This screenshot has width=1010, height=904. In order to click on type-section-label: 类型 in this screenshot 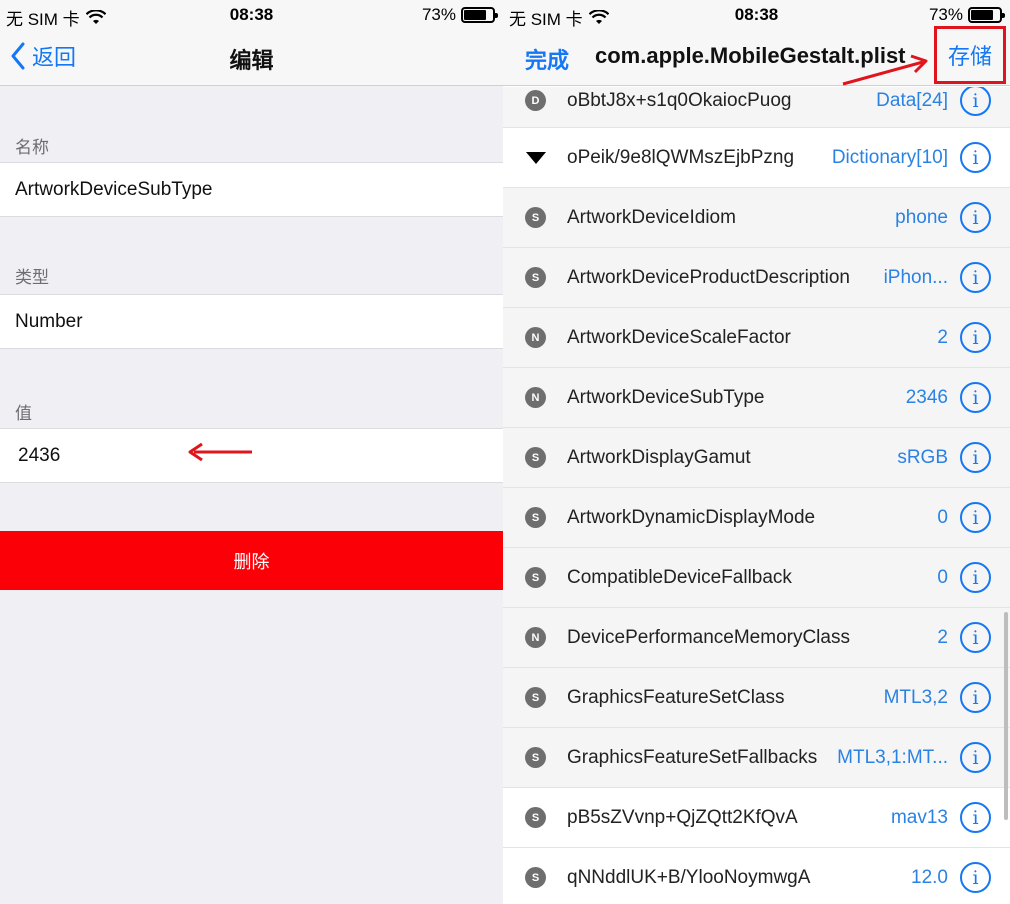, I will do `click(32, 277)`.